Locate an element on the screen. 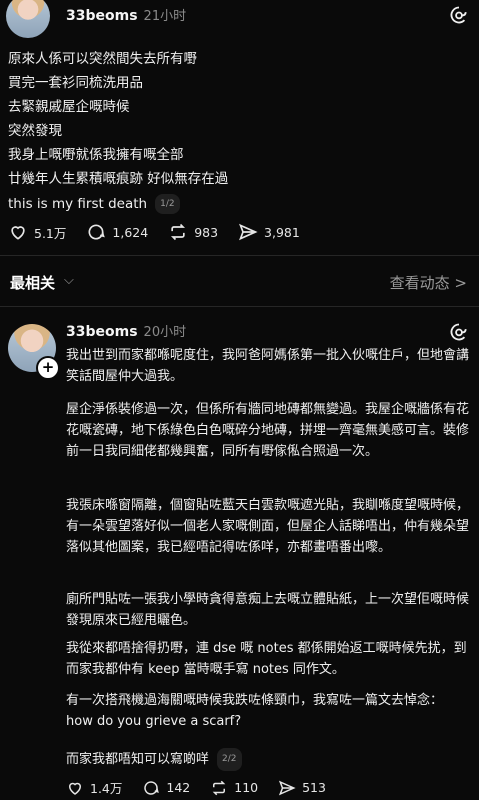 This screenshot has height=800, width=479. share-count: 513 is located at coordinates (314, 787).